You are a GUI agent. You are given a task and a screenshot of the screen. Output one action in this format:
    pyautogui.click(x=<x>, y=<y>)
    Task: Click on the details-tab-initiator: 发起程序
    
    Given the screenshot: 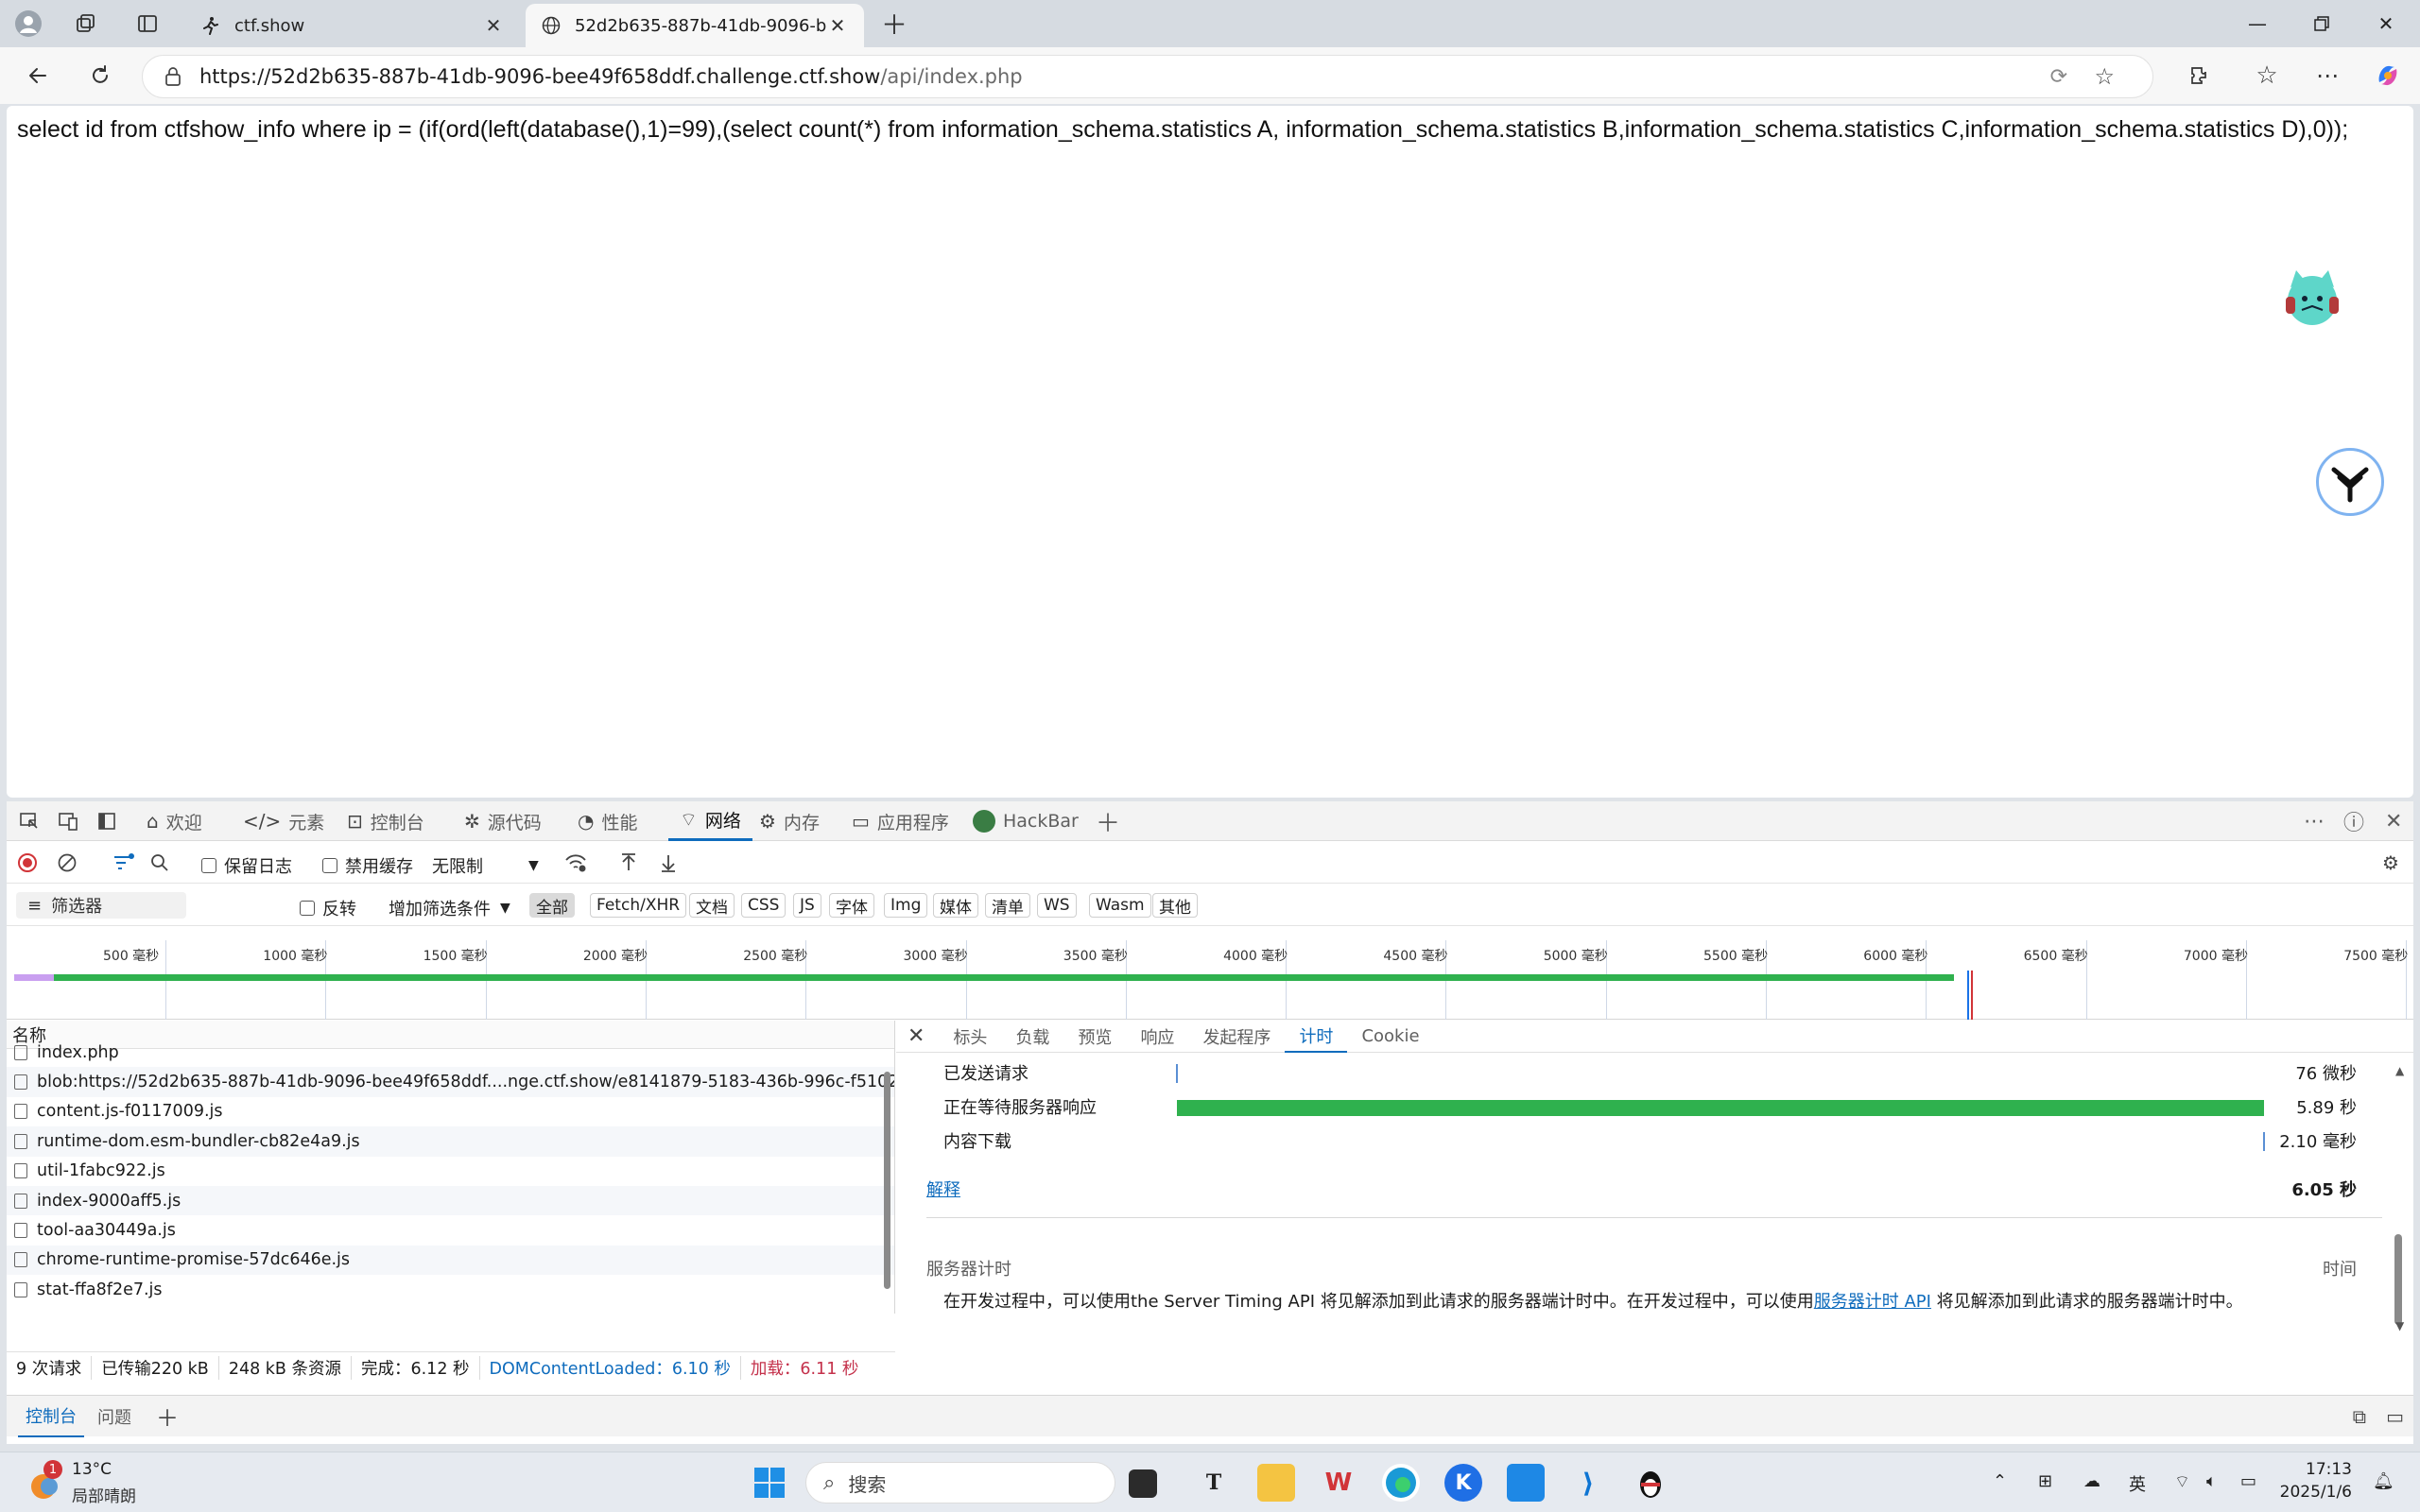 What is the action you would take?
    pyautogui.click(x=1236, y=1037)
    